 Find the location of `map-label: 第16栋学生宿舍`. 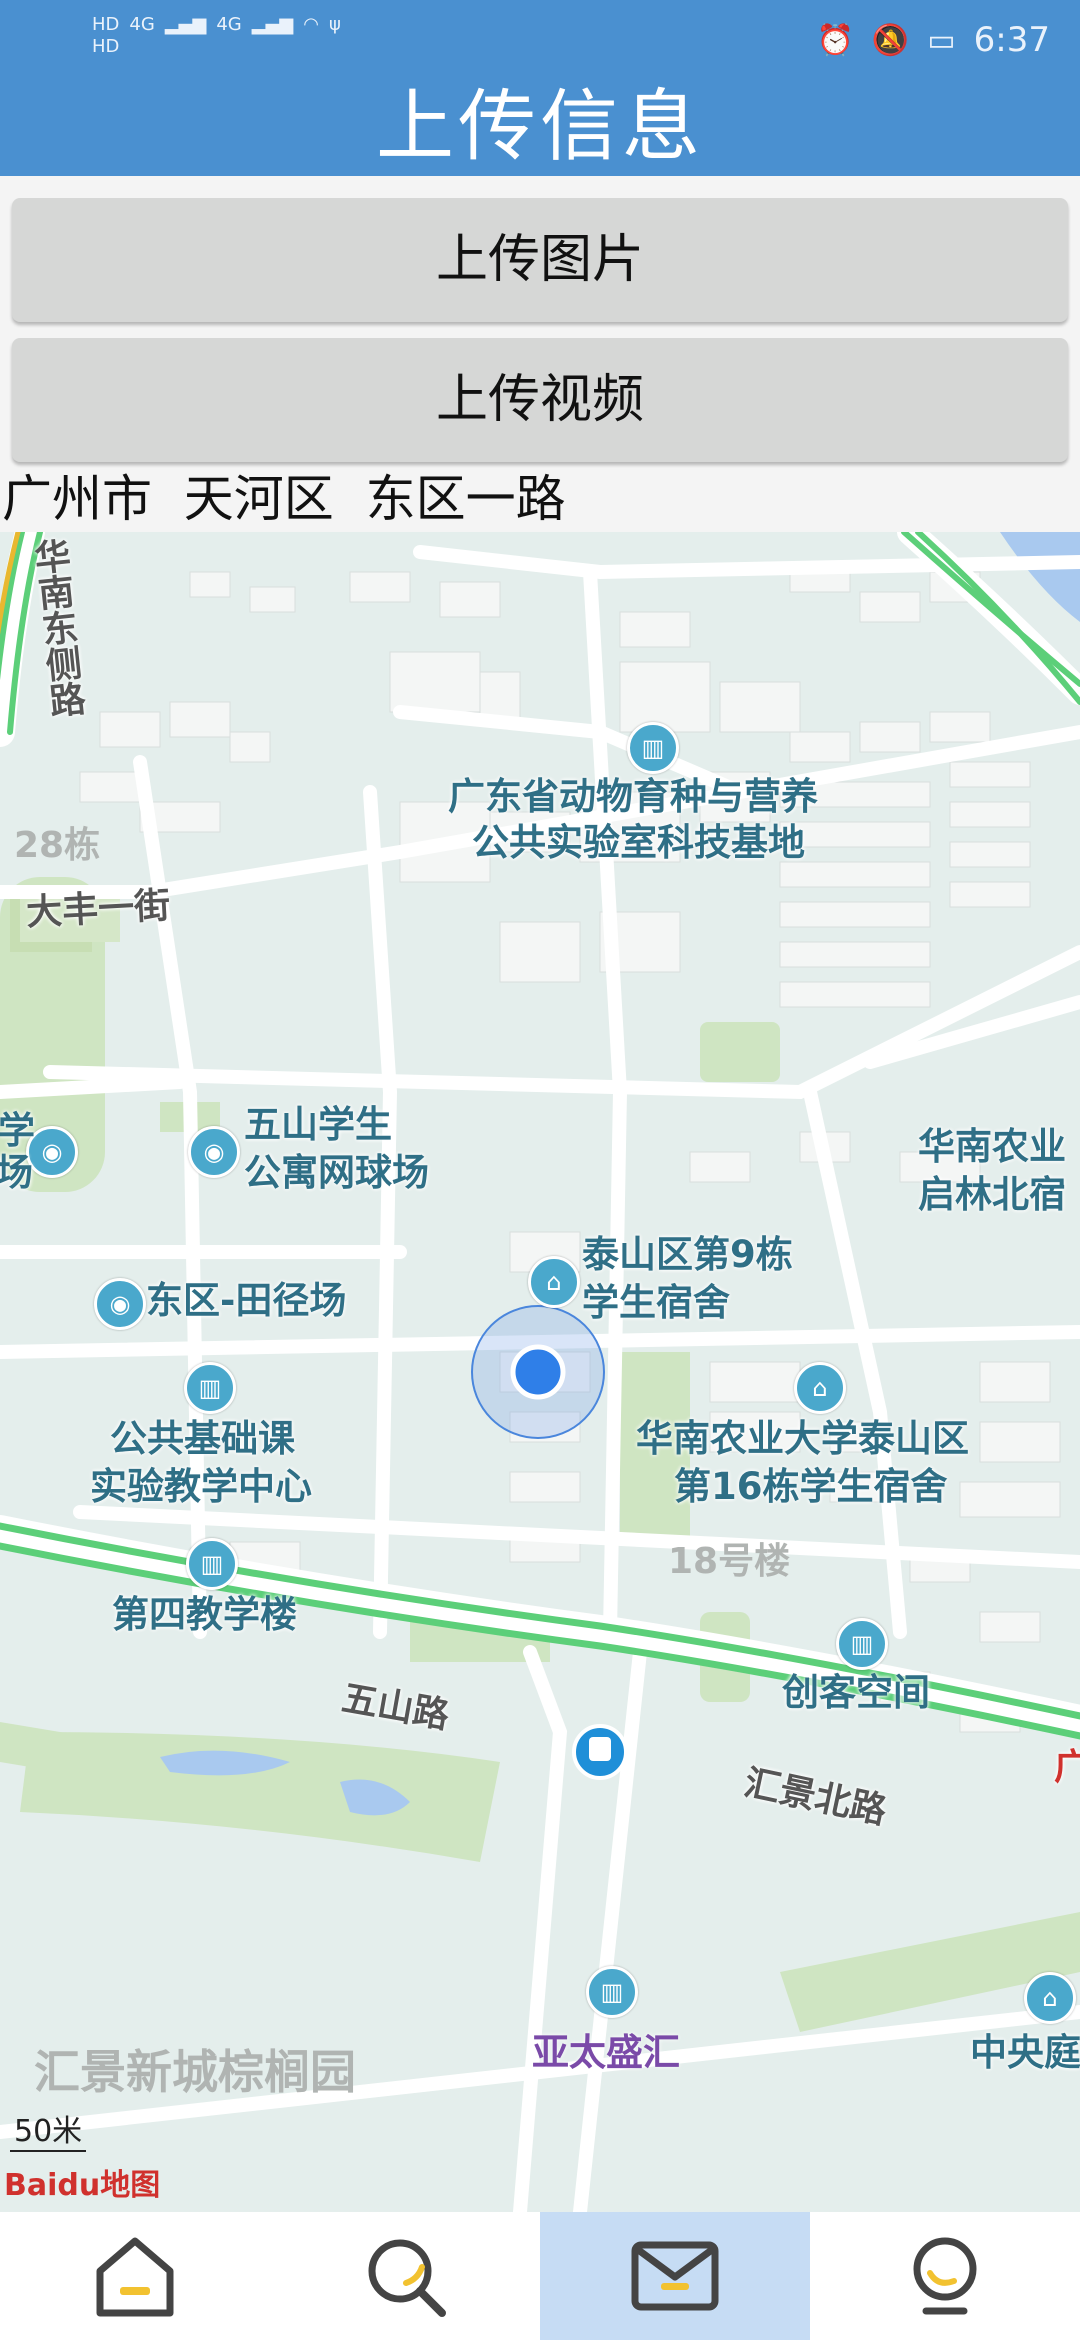

map-label: 第16栋学生宿舍 is located at coordinates (811, 1486).